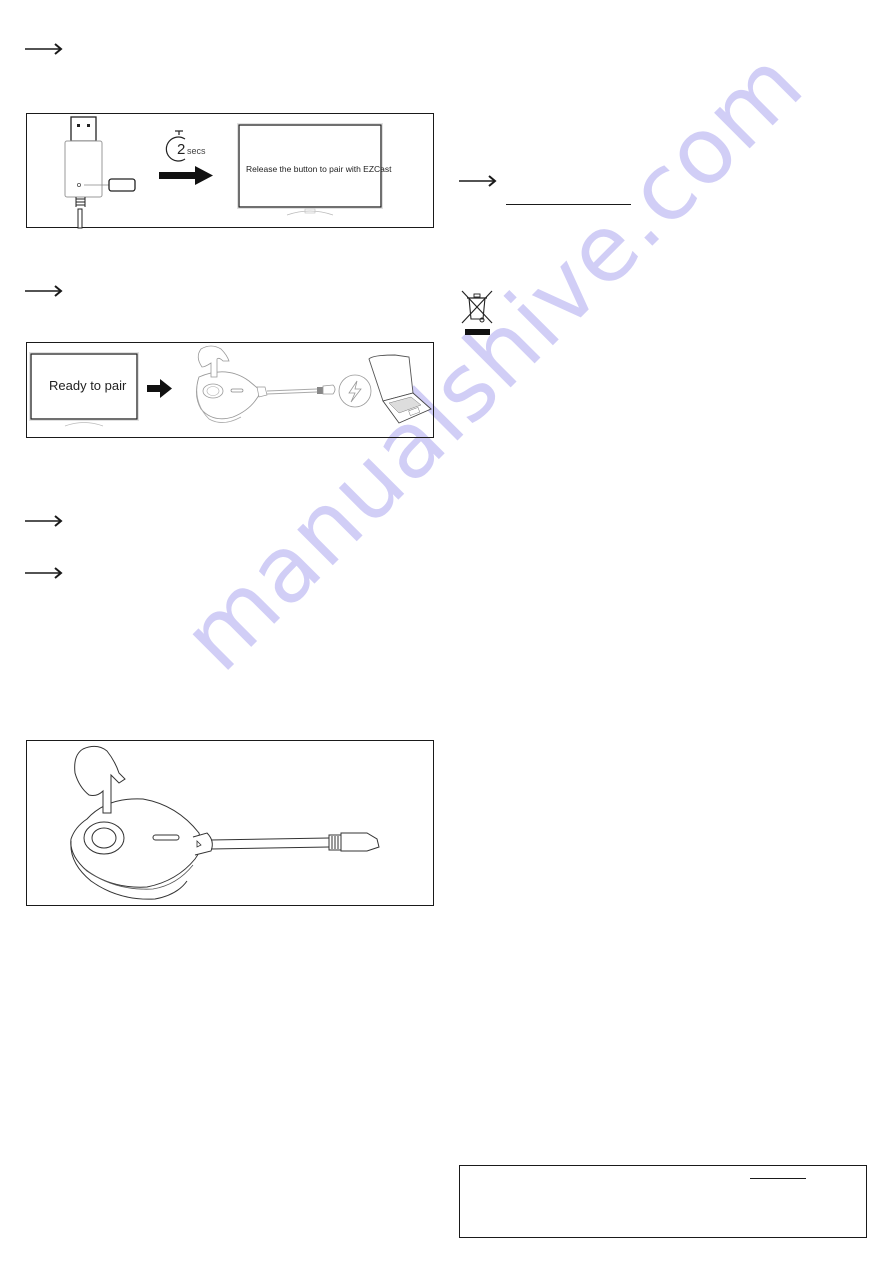 This screenshot has width=893, height=1263. What do you see at coordinates (88, 385) in the screenshot?
I see `tv-message-ready: Ready to pair` at bounding box center [88, 385].